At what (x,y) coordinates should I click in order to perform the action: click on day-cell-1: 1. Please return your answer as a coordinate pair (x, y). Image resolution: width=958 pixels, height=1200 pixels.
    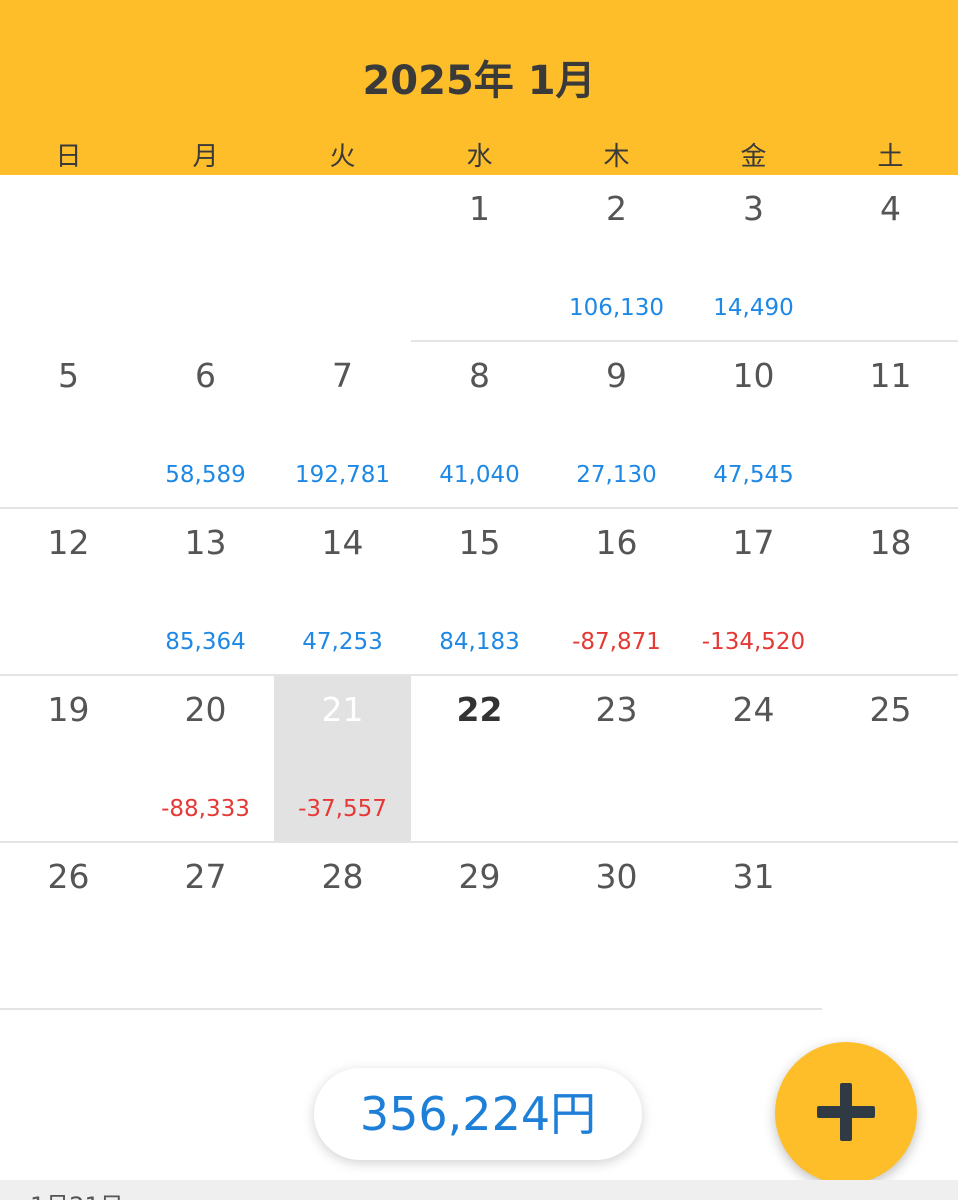
    Looking at the image, I should click on (479, 258).